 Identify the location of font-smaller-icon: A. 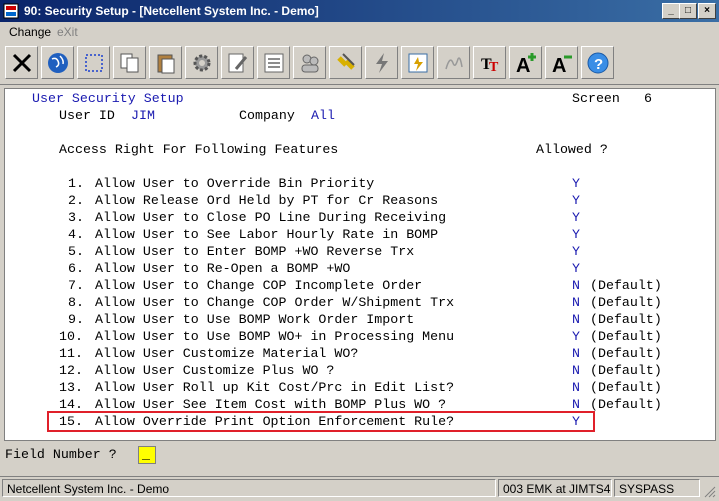
(561, 62).